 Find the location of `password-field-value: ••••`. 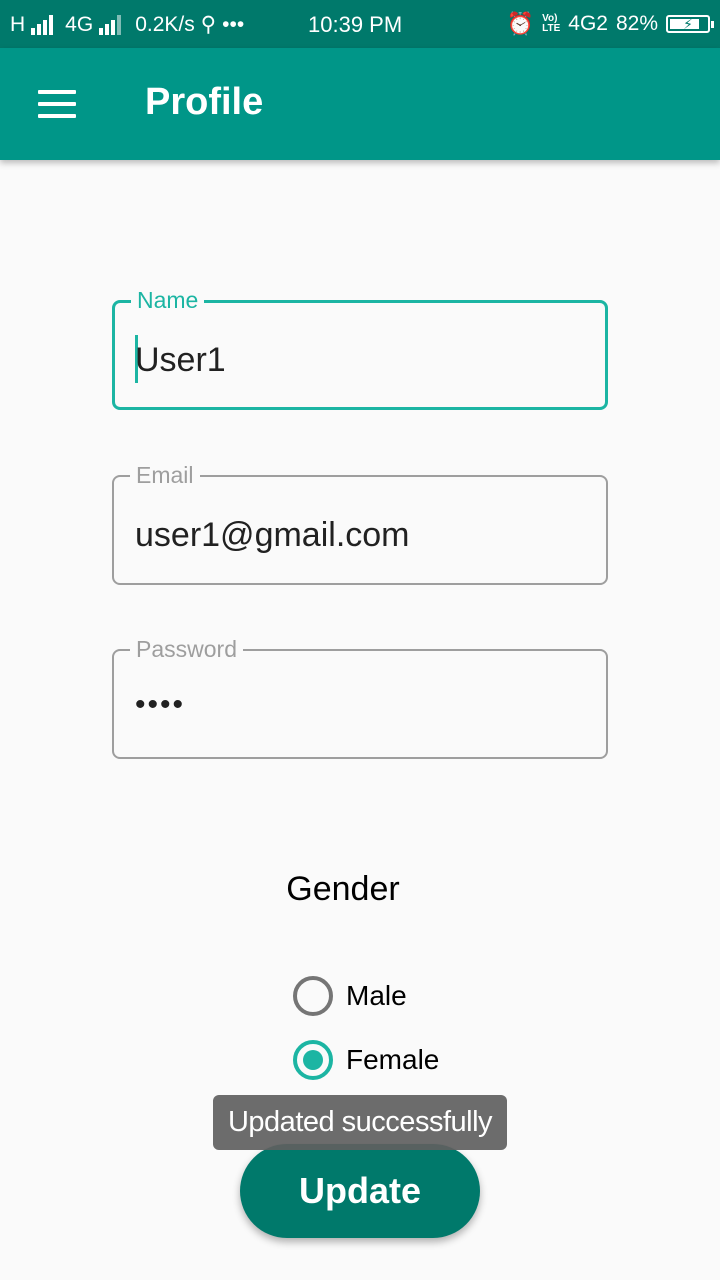

password-field-value: •••• is located at coordinates (160, 705).